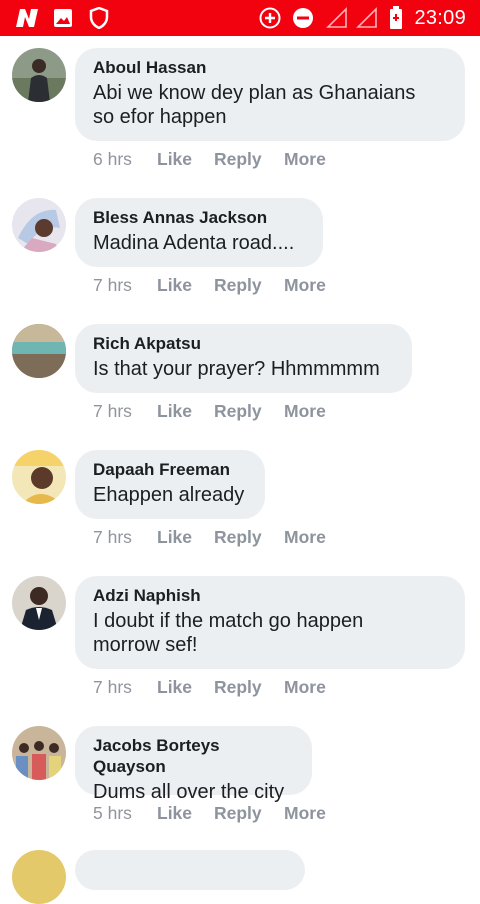 The image size is (480, 904). Describe the element at coordinates (236, 369) in the screenshot. I see `comment-text: Is that your prayer? Hhmmmmm` at that location.